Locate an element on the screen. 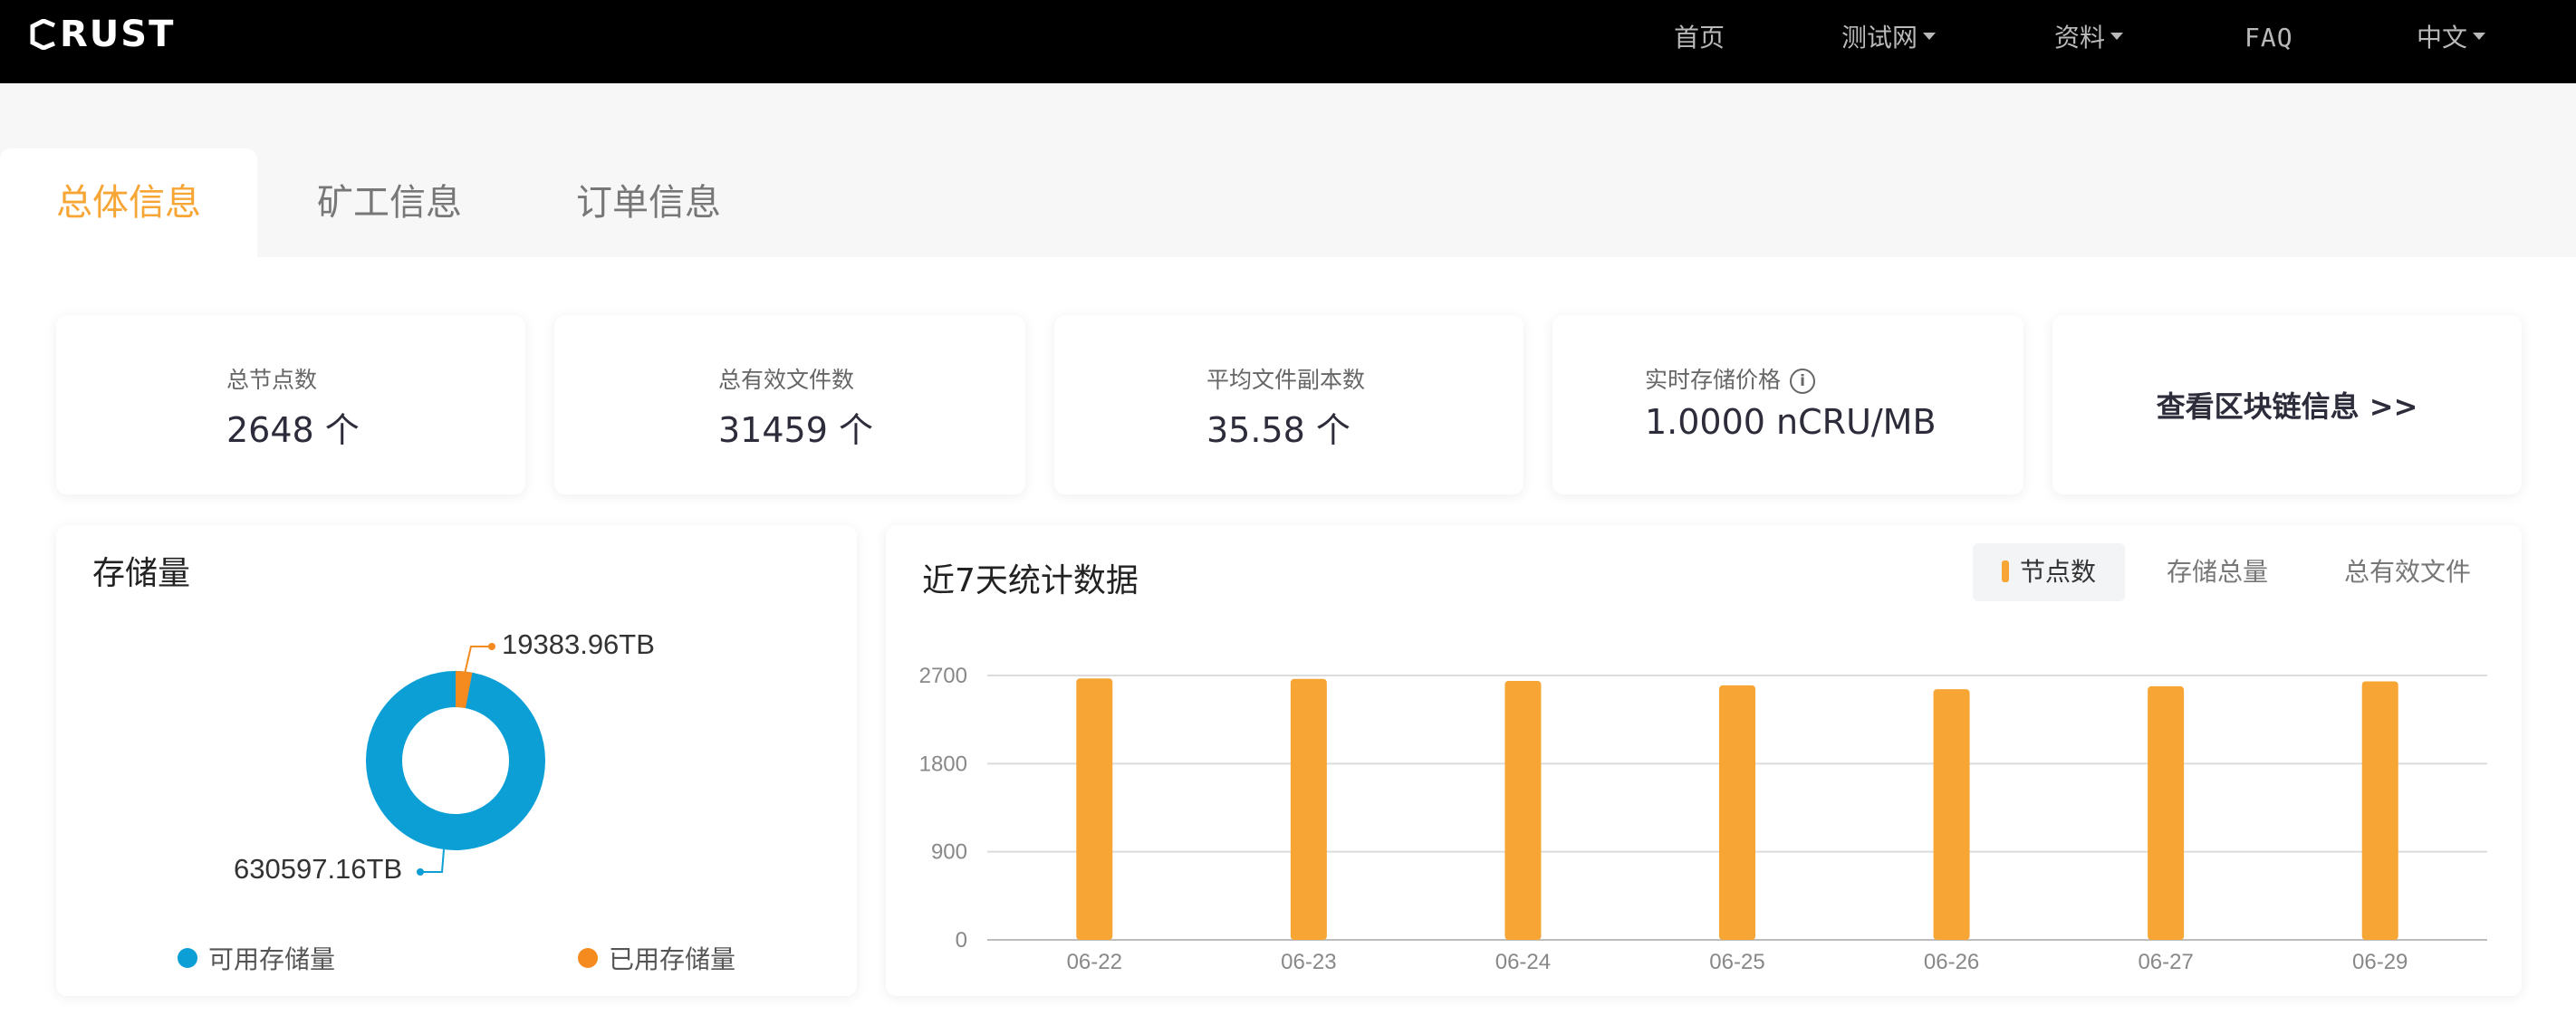  leader-line-available is located at coordinates (432, 860).